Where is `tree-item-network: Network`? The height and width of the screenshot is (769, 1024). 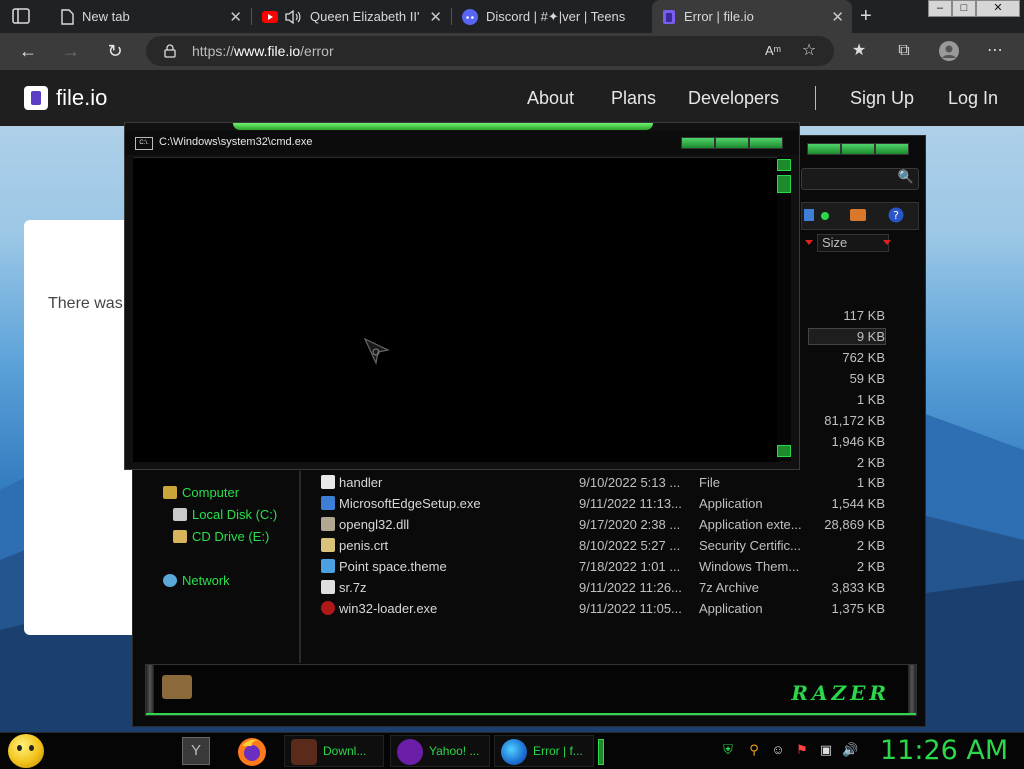 tree-item-network: Network is located at coordinates (206, 580).